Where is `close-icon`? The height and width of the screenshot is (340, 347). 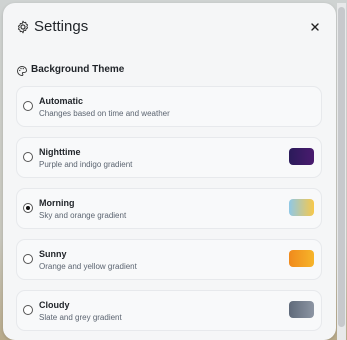
close-icon is located at coordinates (315, 27).